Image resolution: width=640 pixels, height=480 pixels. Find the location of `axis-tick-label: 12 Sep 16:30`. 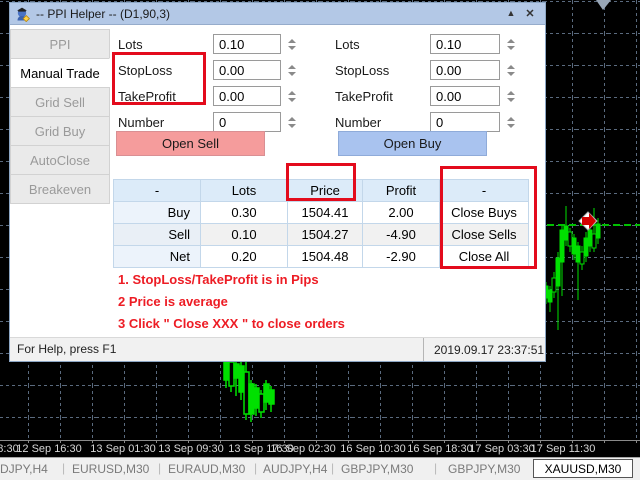

axis-tick-label: 12 Sep 16:30 is located at coordinates (49, 449).